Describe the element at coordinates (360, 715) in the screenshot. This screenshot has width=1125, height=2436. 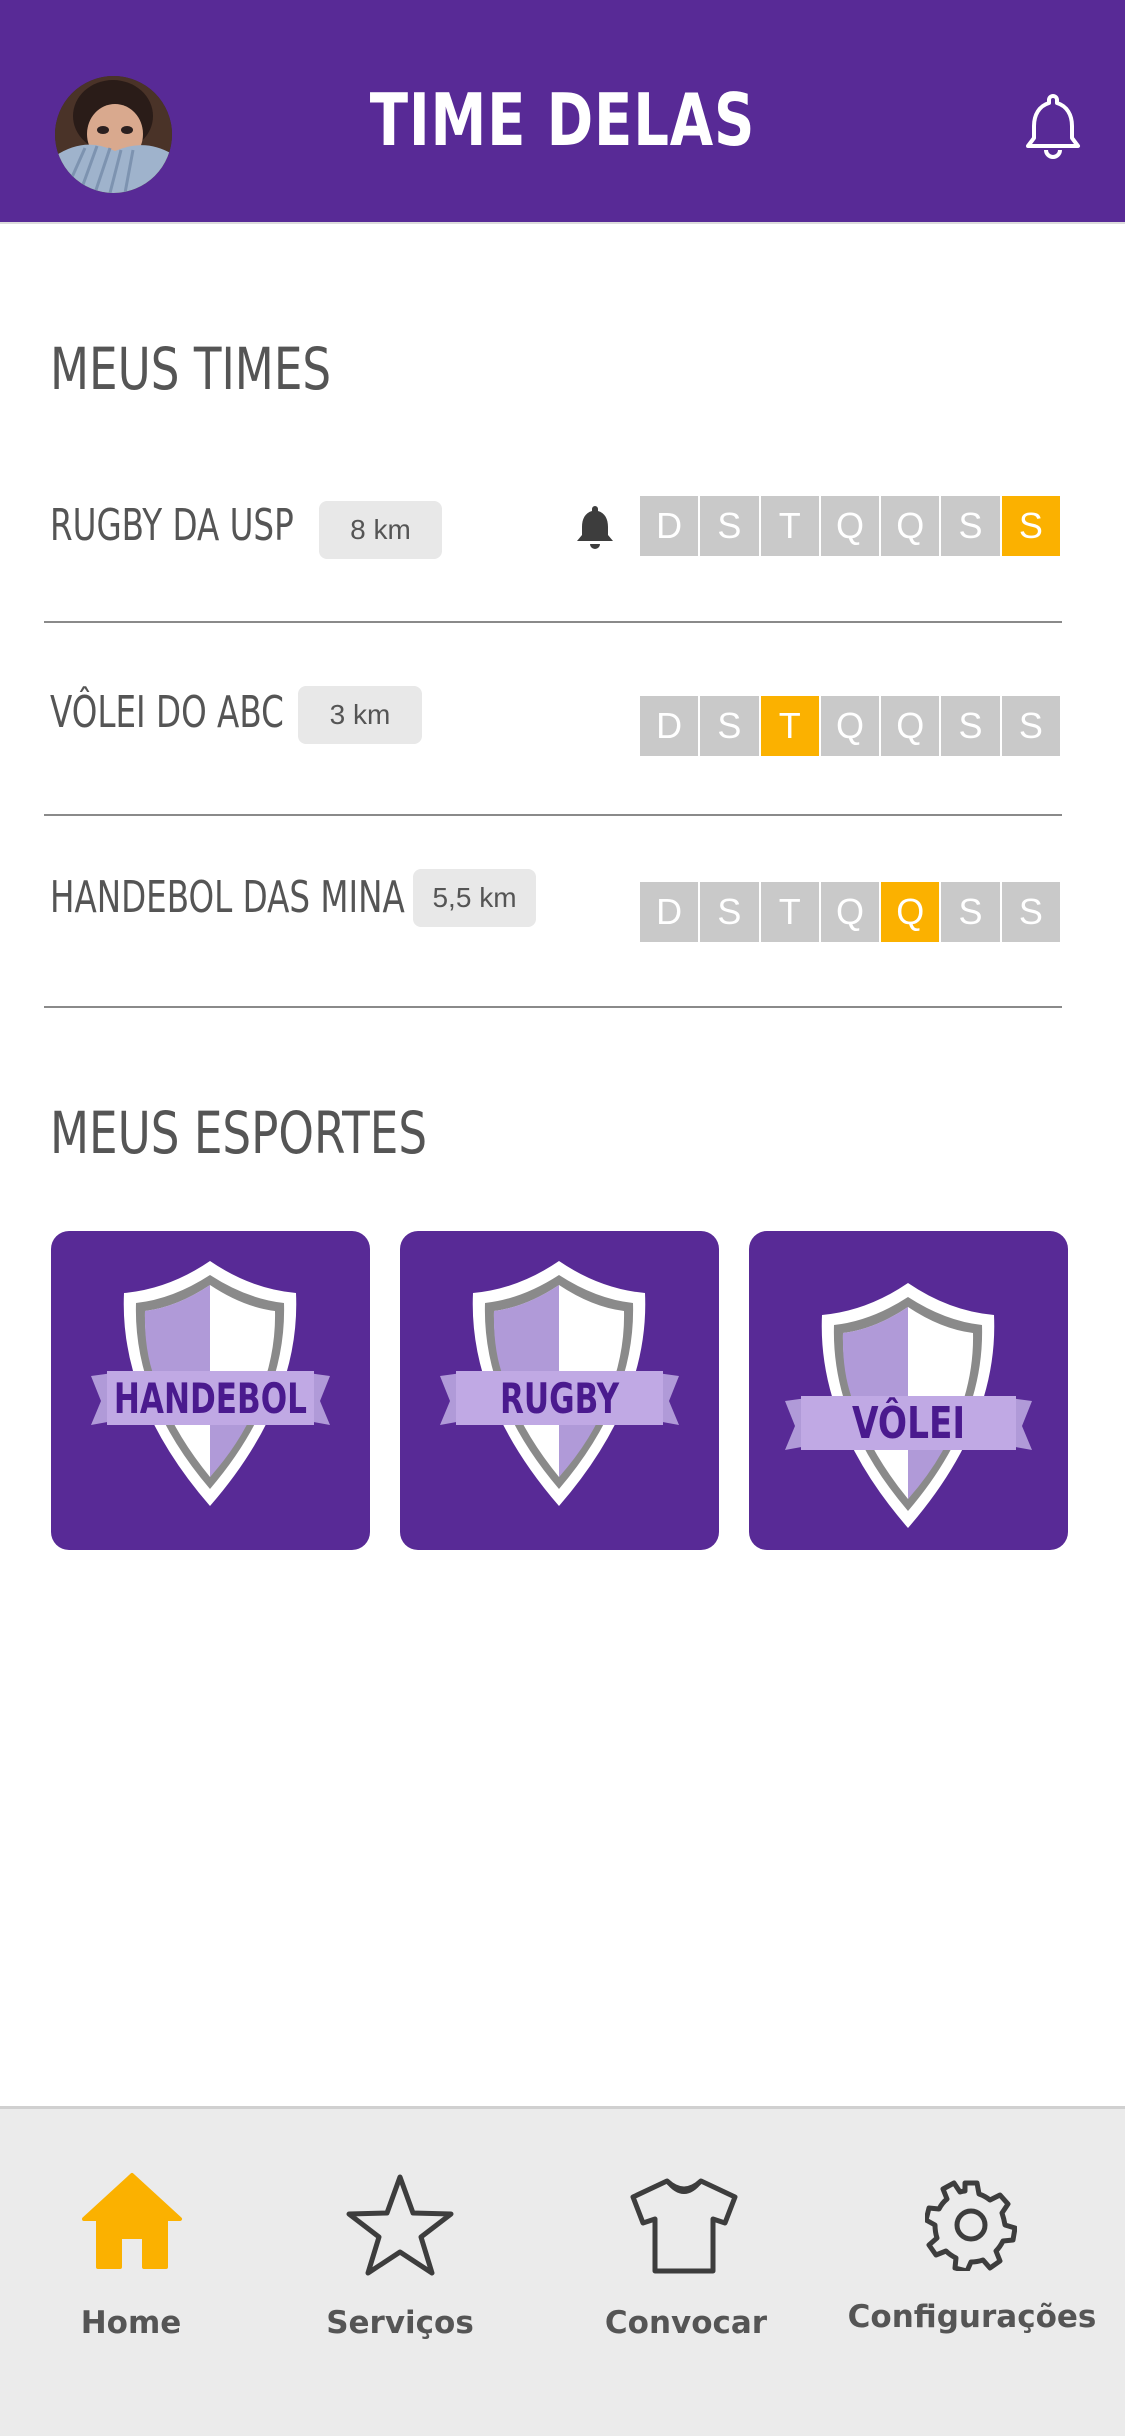
I see `distance-badge: 3 km` at that location.